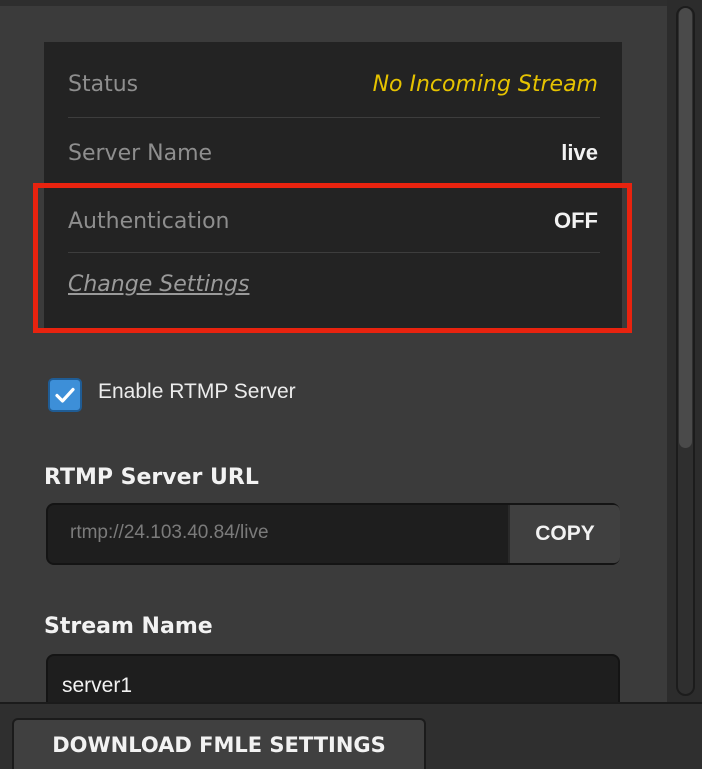  Describe the element at coordinates (169, 533) in the screenshot. I see `rtmp-server-url-value: rtmp://24.103.40.84/live` at that location.